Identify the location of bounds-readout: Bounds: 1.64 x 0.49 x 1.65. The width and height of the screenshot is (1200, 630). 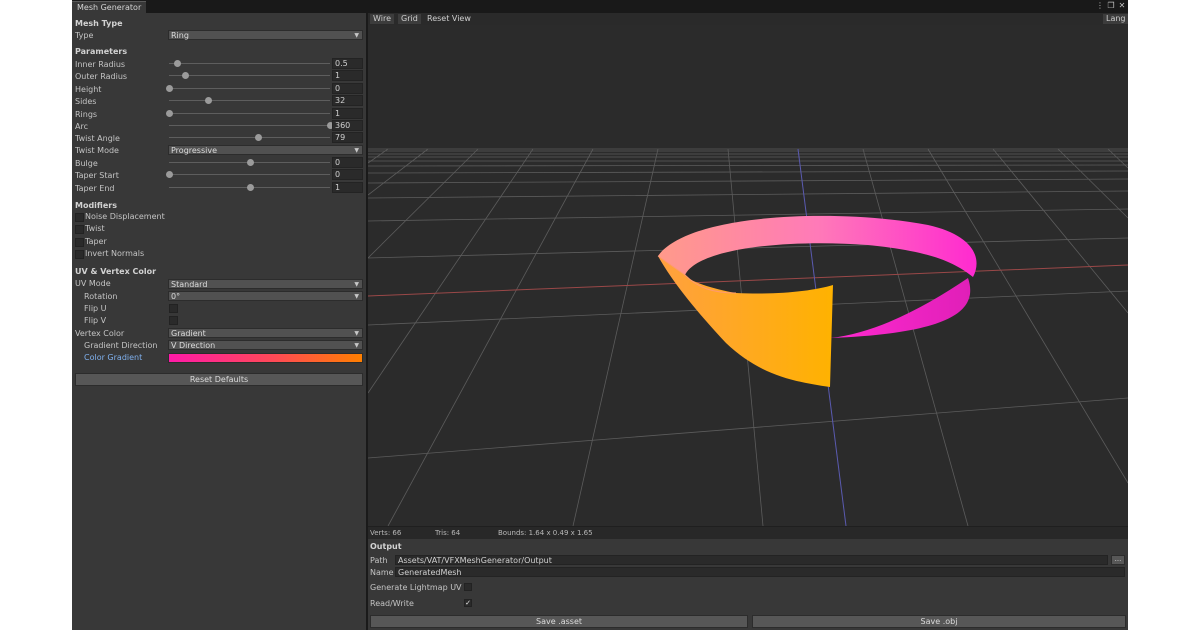
(545, 533).